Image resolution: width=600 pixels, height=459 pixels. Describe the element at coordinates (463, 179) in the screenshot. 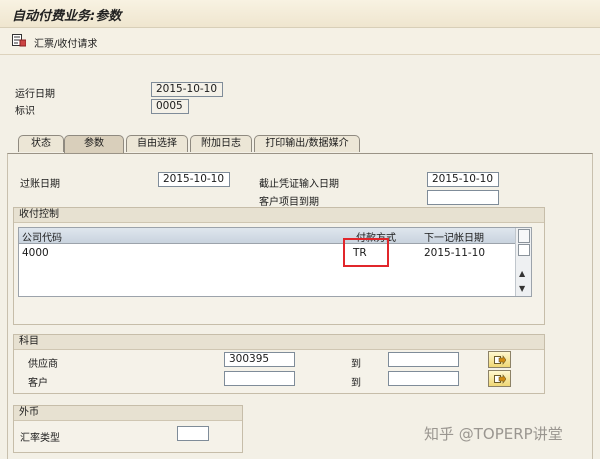

I see `cutoff-date-input: 2015-10-10` at that location.